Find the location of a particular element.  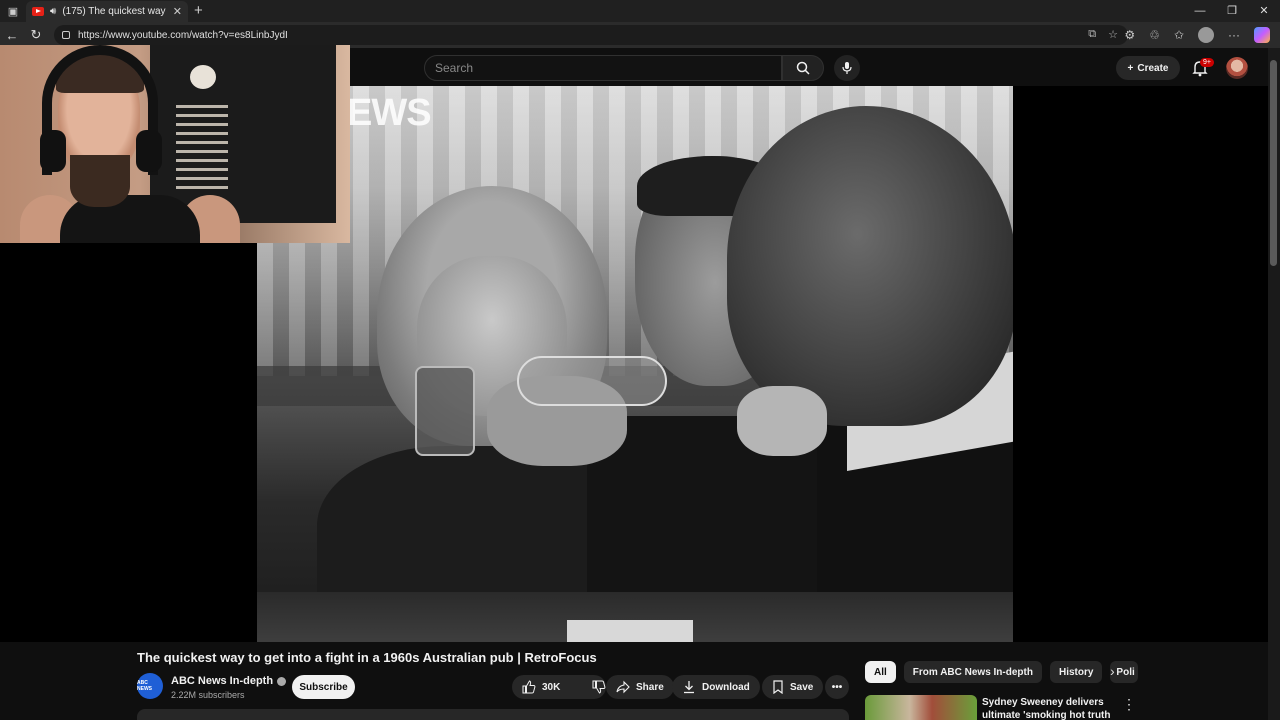

like-dislike-group: 30K is located at coordinates (559, 687).